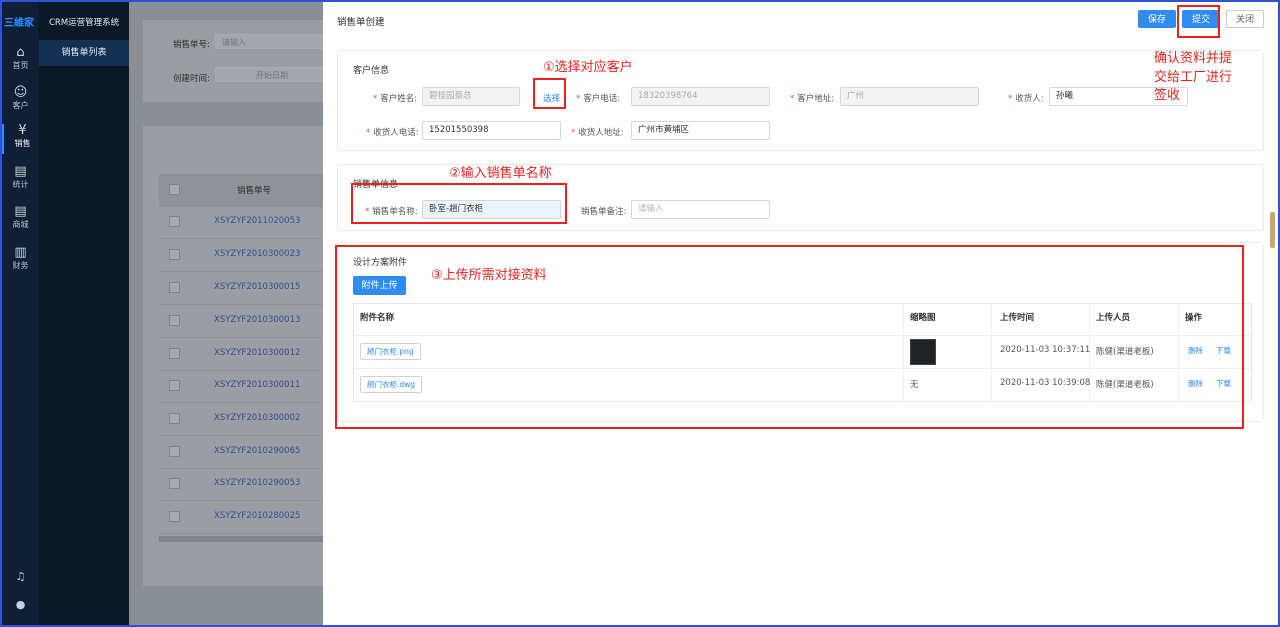 This screenshot has width=1280, height=627. Describe the element at coordinates (20, 604) in the screenshot. I see `user-avatar-icon: ●` at that location.